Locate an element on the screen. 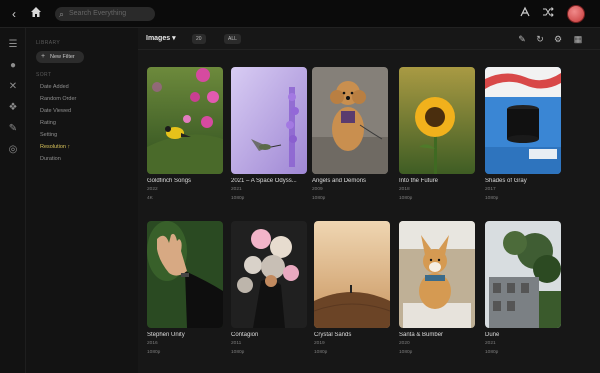 The image size is (600, 373). search-icon: ⌕ is located at coordinates (62, 14).